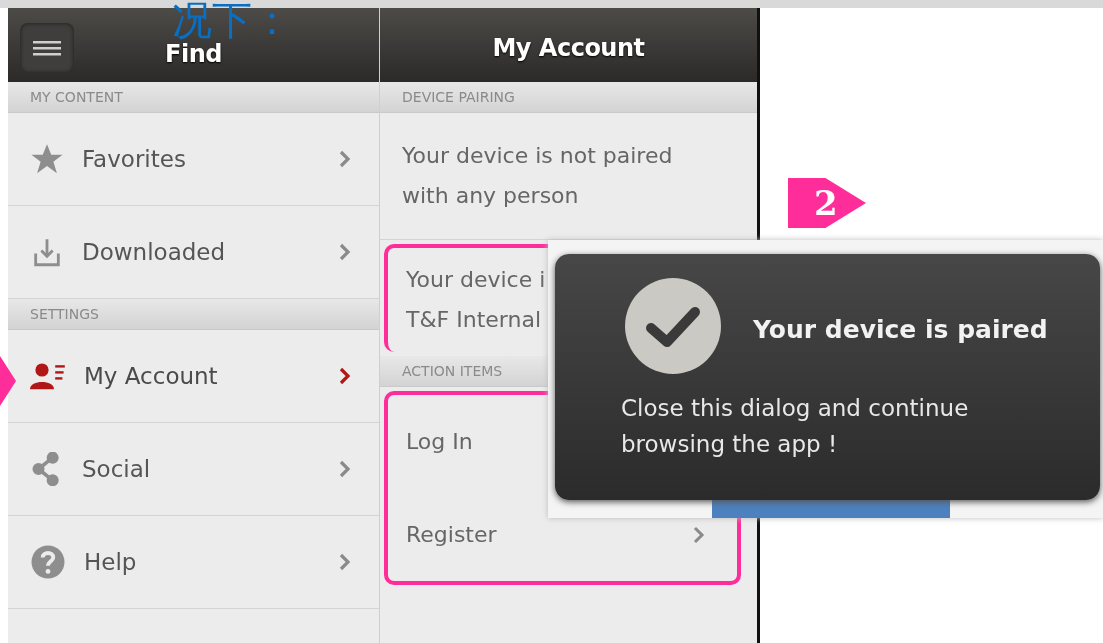 This screenshot has width=1103, height=643. Describe the element at coordinates (48, 376) in the screenshot. I see `person-list-icon` at that location.